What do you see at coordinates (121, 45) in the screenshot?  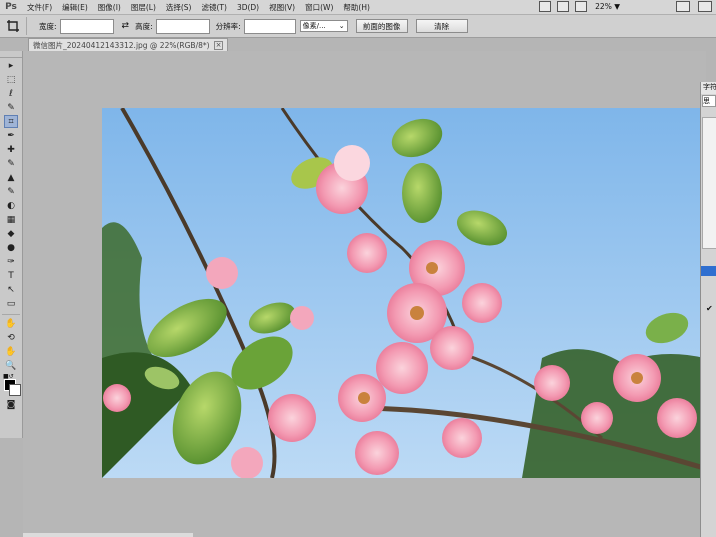 I see `document-title: 微信图片_20240412143312.jpg @ 22%(RGB/8*)` at bounding box center [121, 45].